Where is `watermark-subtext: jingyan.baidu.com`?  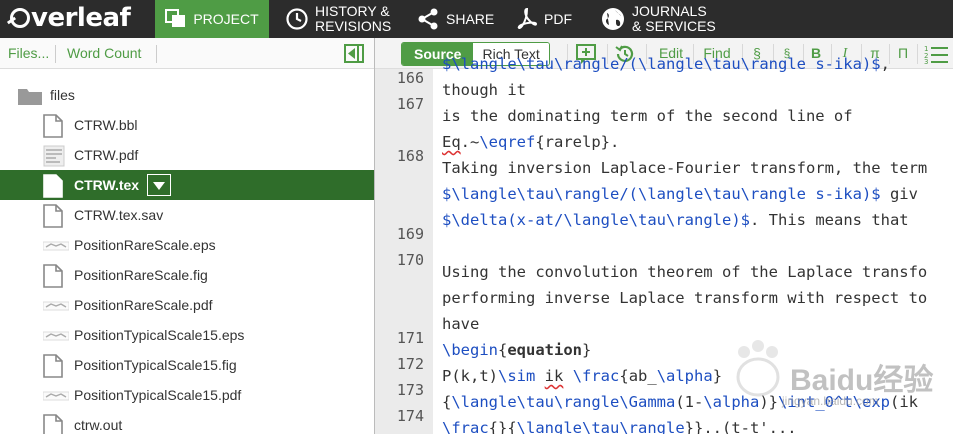 watermark-subtext: jingyan.baidu.com is located at coordinates (830, 401).